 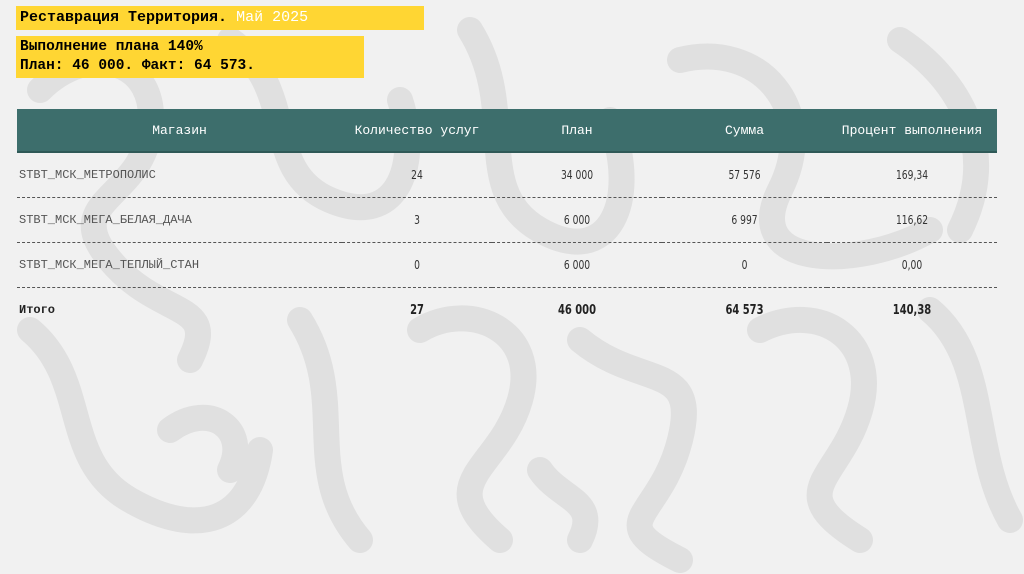 What do you see at coordinates (912, 220) in the screenshot?
I see `percent-value: 116,62` at bounding box center [912, 220].